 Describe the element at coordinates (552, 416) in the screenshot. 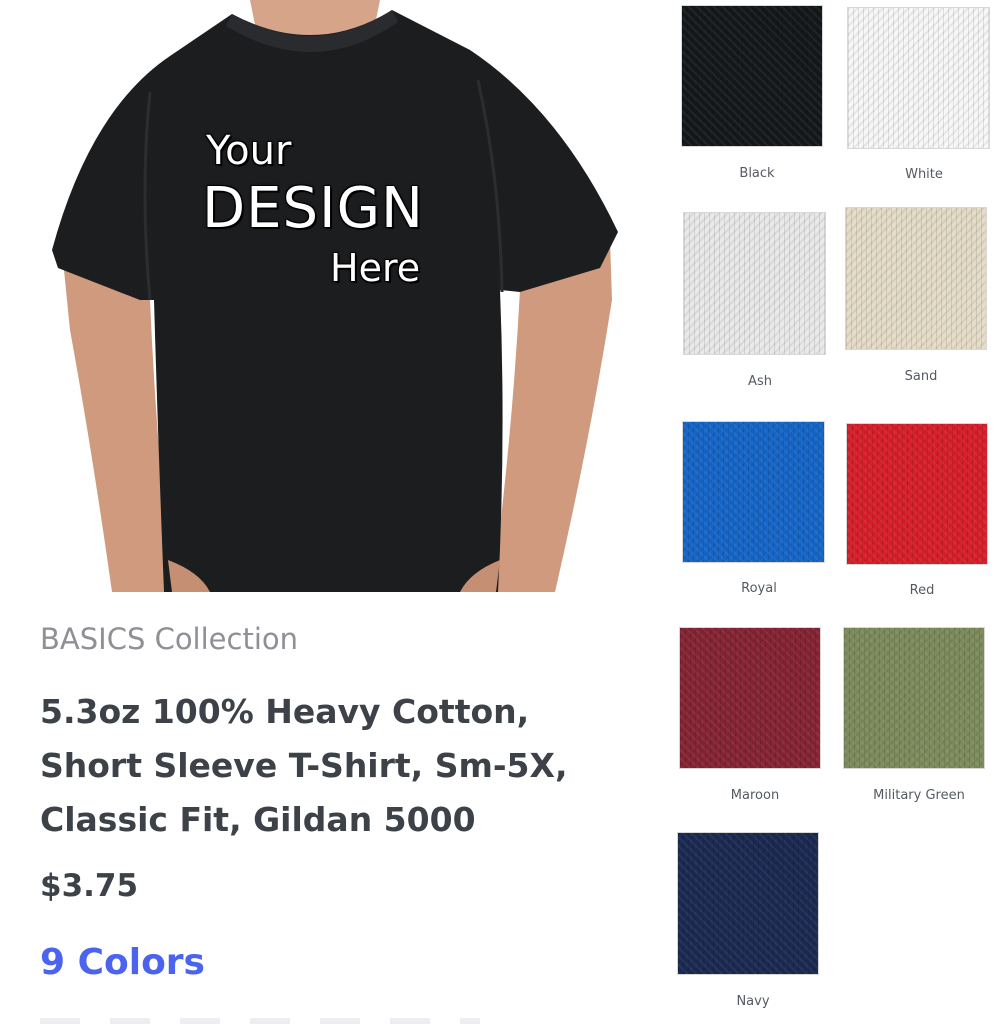

I see `model-right-arm` at that location.